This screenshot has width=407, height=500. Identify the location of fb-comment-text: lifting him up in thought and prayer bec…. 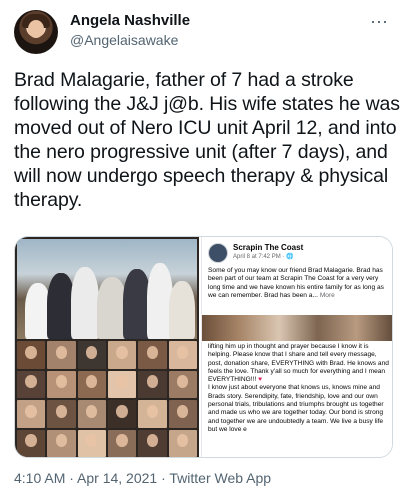
(300, 388).